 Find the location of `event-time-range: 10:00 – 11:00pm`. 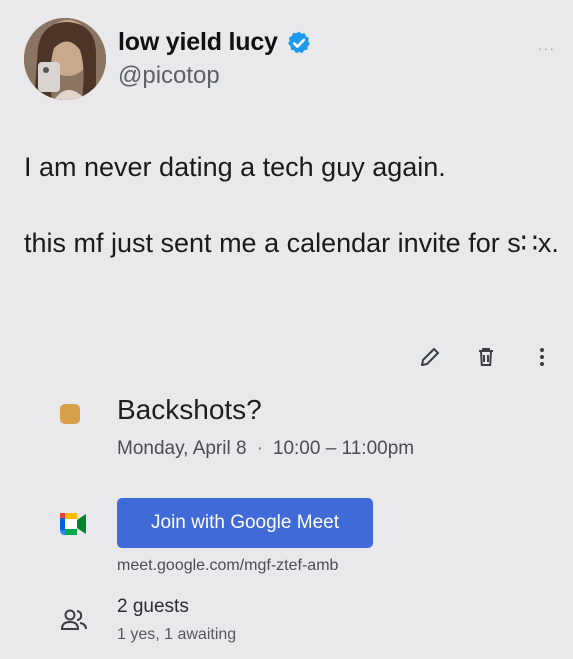

event-time-range: 10:00 – 11:00pm is located at coordinates (343, 448).